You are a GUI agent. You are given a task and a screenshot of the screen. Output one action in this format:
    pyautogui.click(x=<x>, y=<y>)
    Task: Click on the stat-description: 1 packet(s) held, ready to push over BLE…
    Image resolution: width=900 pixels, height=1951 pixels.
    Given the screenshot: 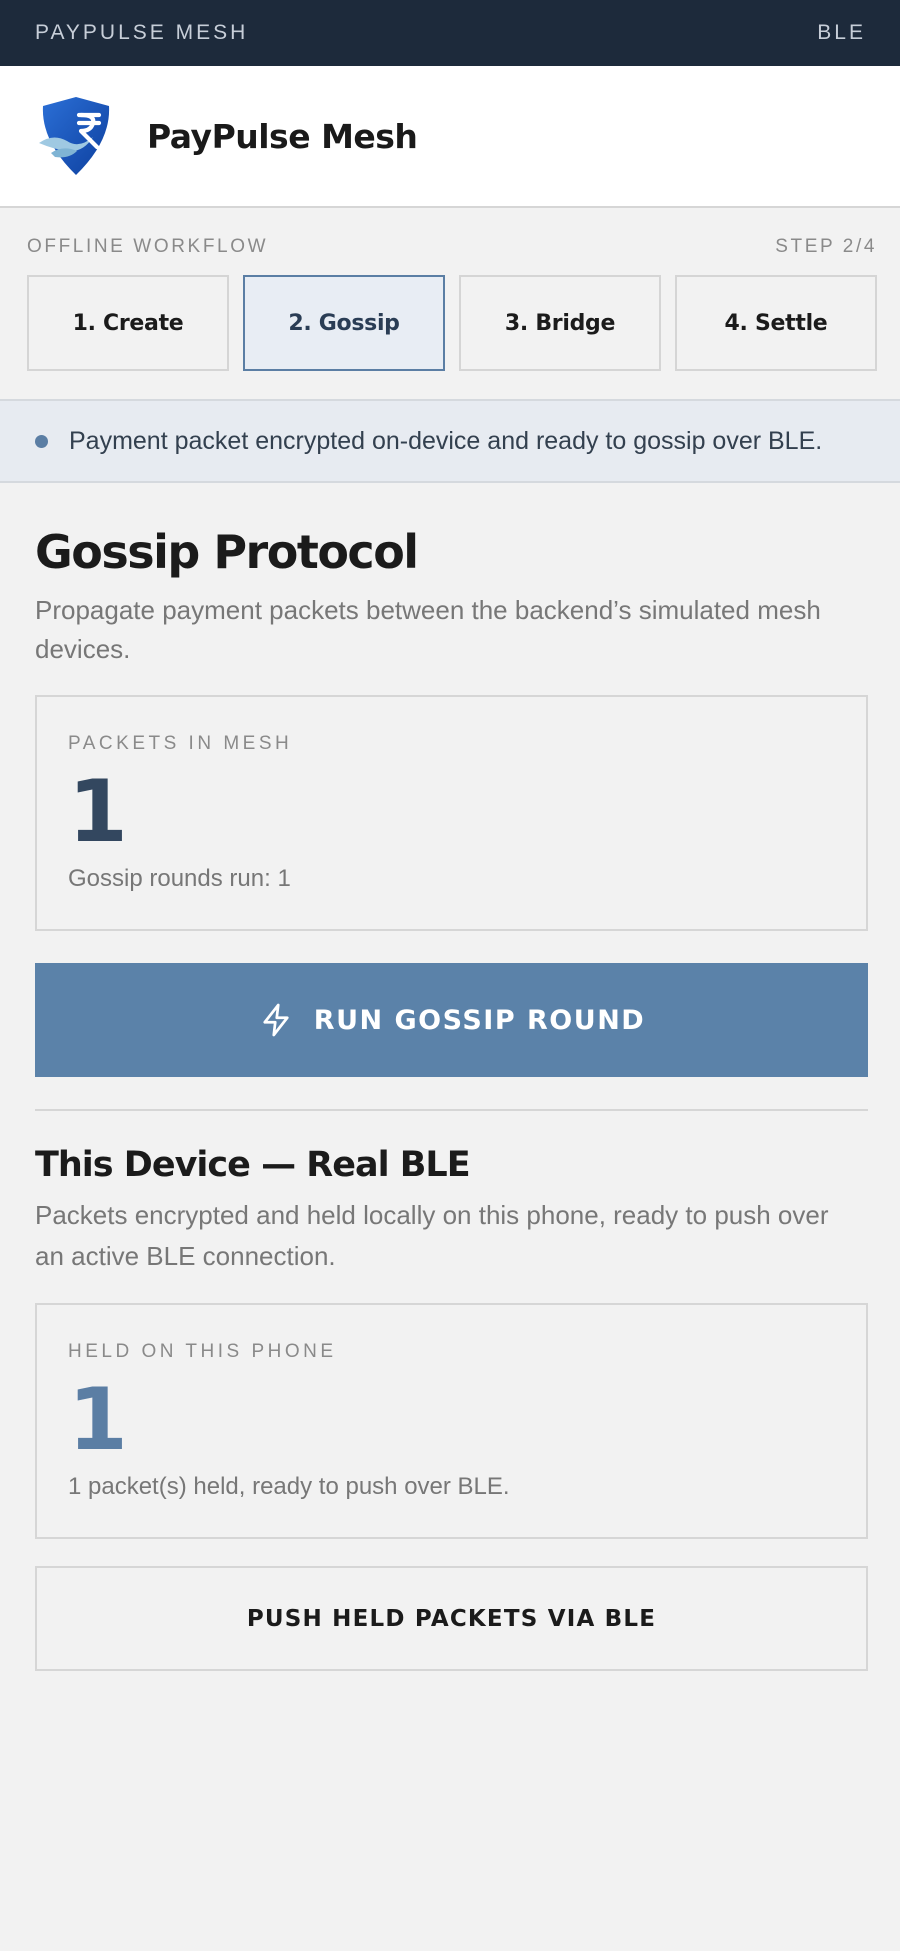 What is the action you would take?
    pyautogui.click(x=289, y=1486)
    